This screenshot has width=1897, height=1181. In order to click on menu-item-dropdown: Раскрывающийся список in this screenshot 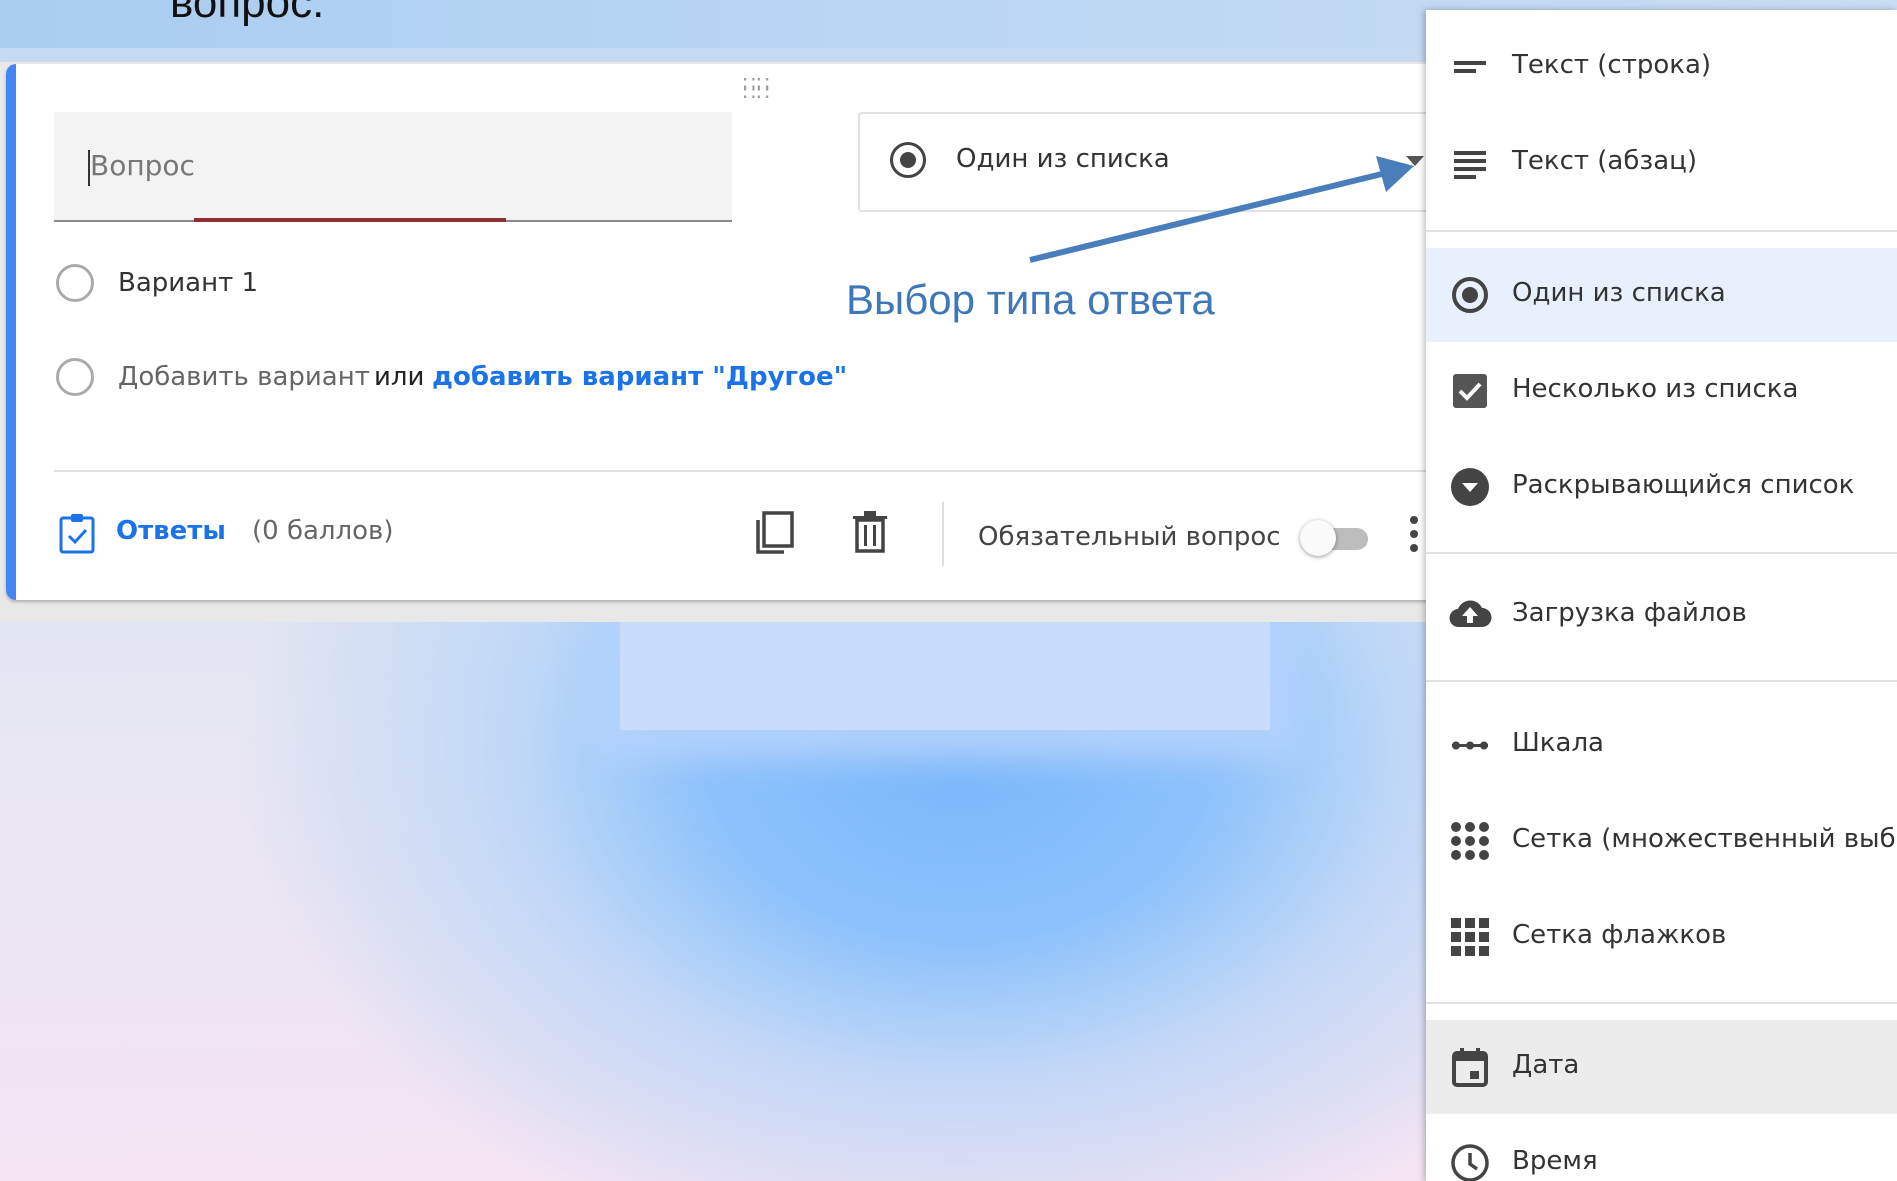, I will do `click(1661, 487)`.